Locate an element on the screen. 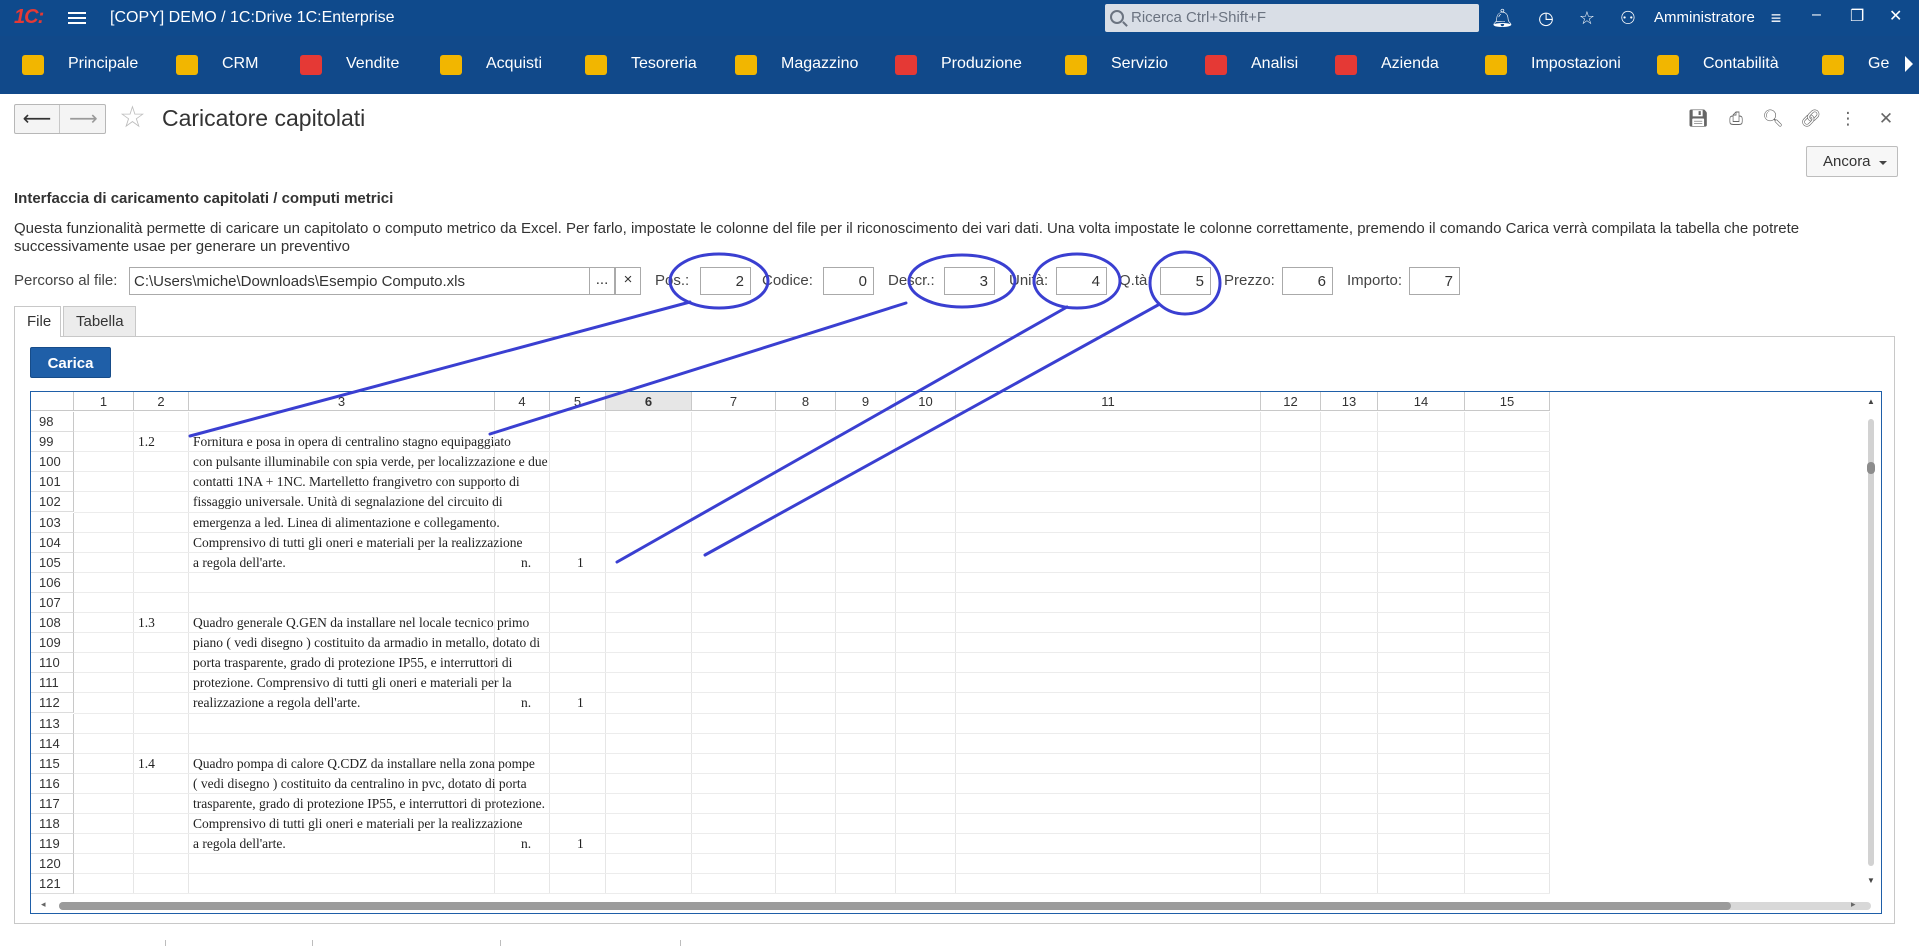 This screenshot has width=1919, height=946. sheet-corner is located at coordinates (52, 401).